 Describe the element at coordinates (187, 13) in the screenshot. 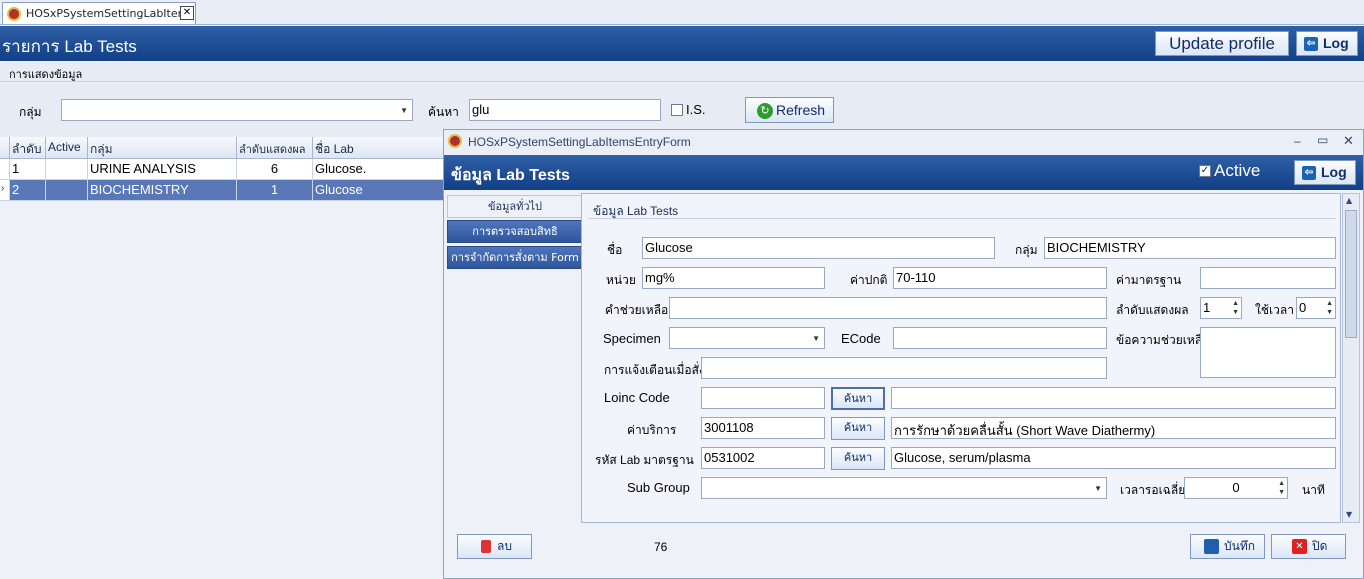

I see `close-tab-icon: ✕` at that location.